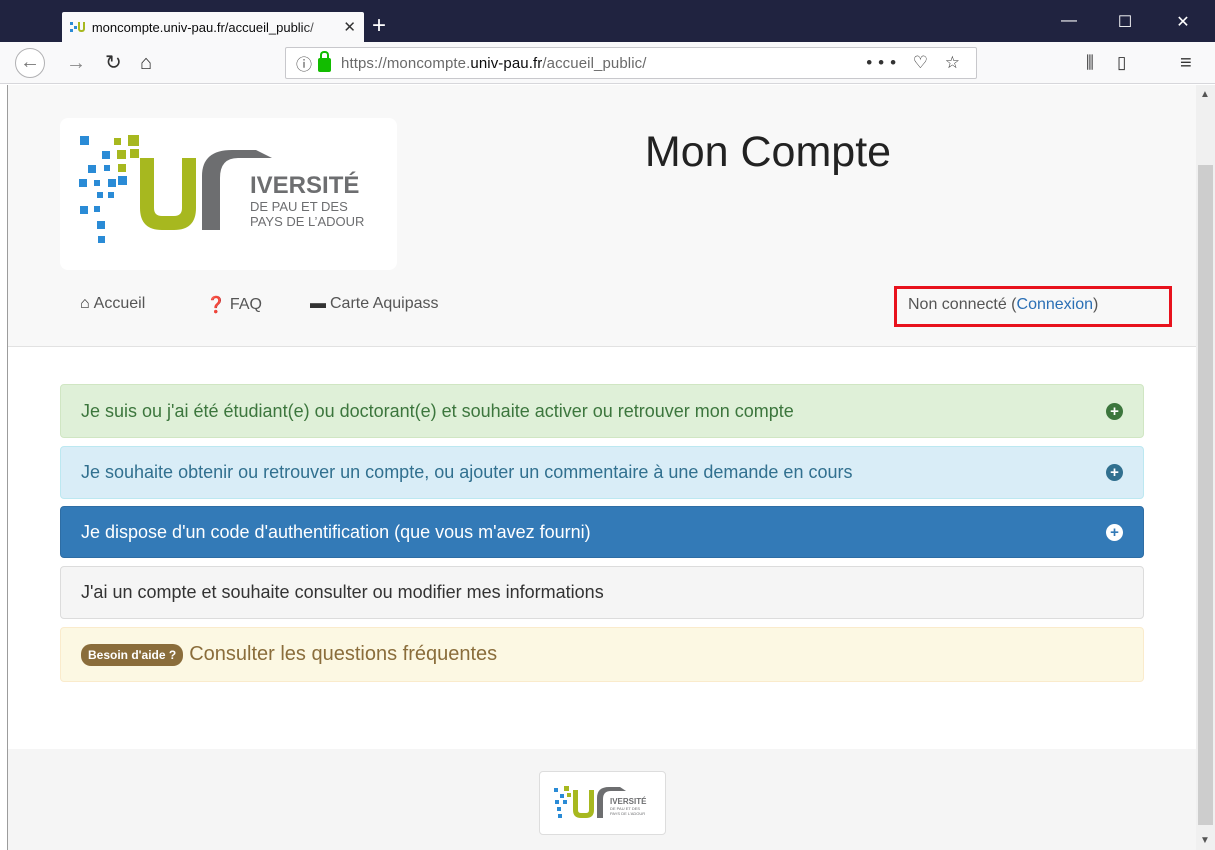  I want to click on menu-item-accueil: ⌂ Accueil, so click(112, 304).